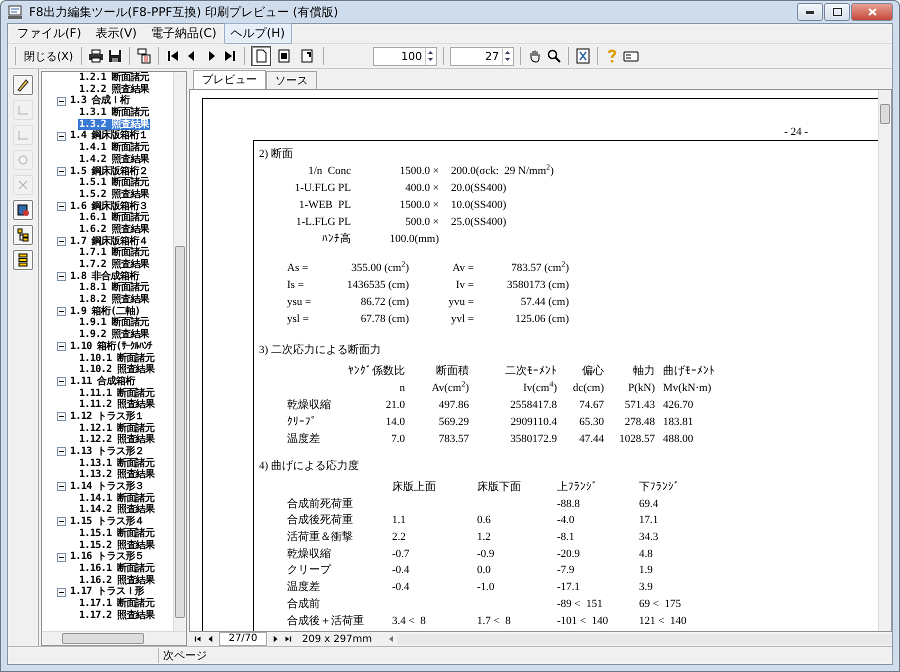 The width and height of the screenshot is (900, 672). Describe the element at coordinates (116, 33) in the screenshot. I see `menu-item: 表示(V)` at that location.